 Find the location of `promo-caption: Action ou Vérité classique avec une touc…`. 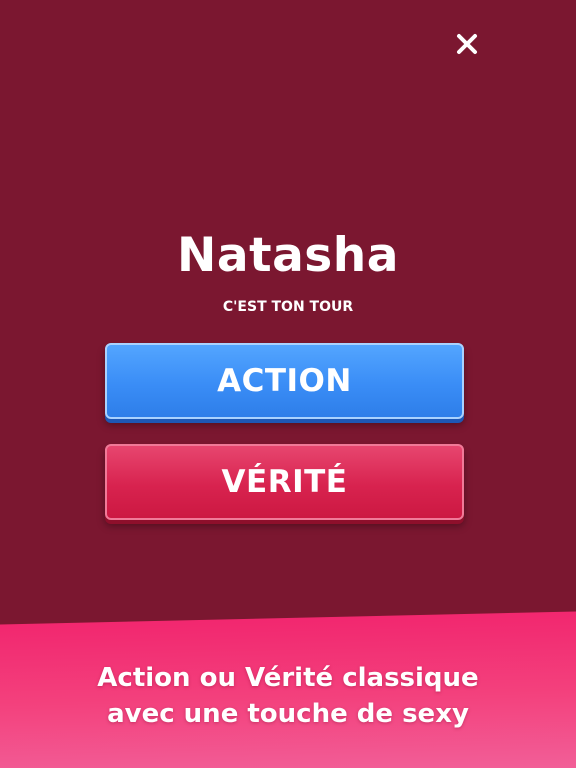

promo-caption: Action ou Vérité classique avec une touc… is located at coordinates (288, 696).